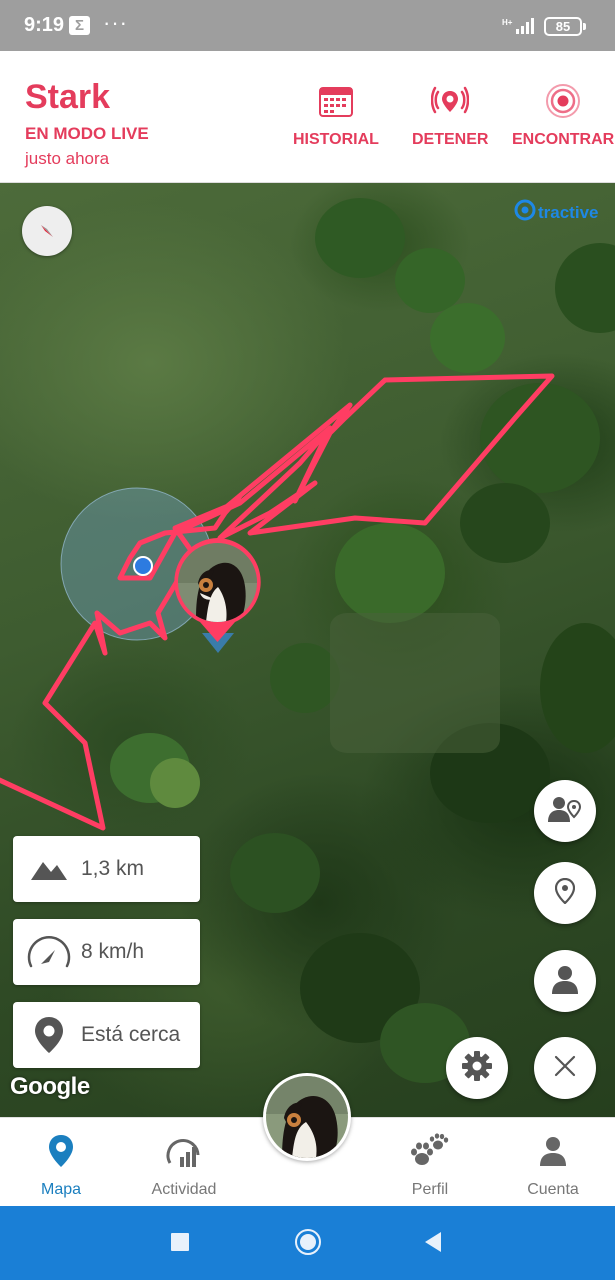 The width and height of the screenshot is (615, 1280). What do you see at coordinates (47, 231) in the screenshot?
I see `compass-icon` at bounding box center [47, 231].